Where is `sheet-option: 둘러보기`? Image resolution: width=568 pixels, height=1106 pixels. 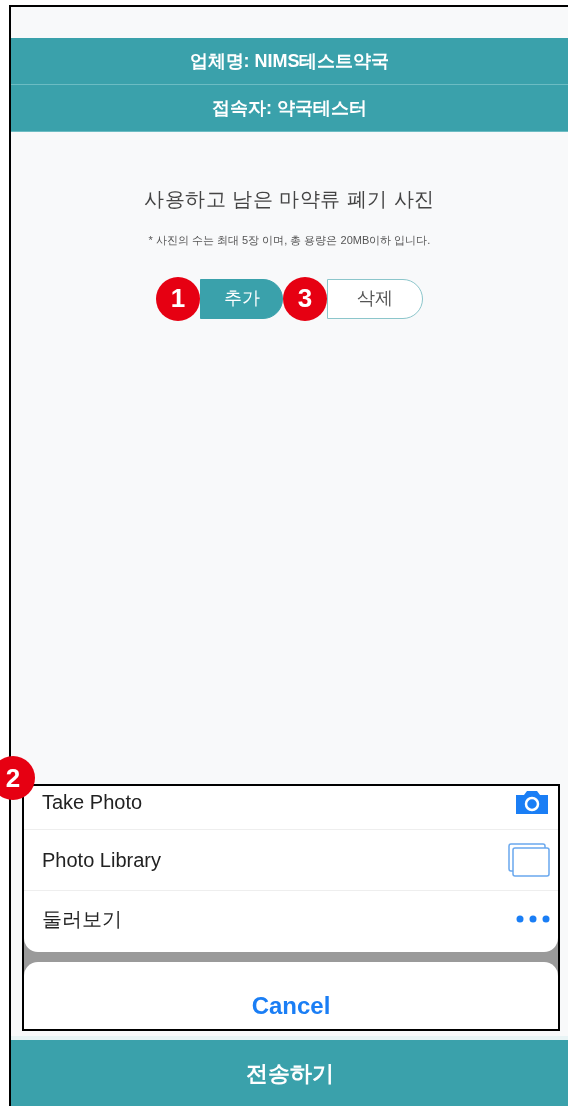 sheet-option: 둘러보기 is located at coordinates (291, 921).